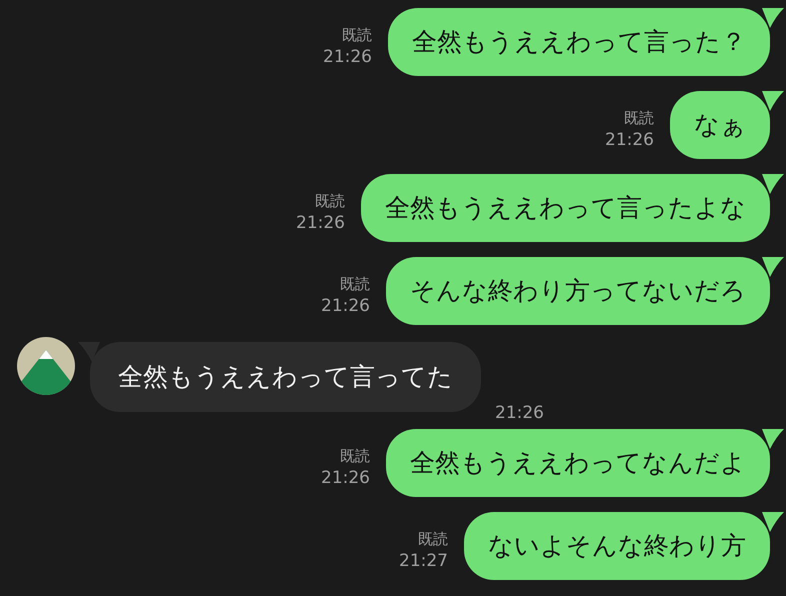  Describe the element at coordinates (285, 377) in the screenshot. I see `message-bubble: 全然もうええわって言ってた` at that location.